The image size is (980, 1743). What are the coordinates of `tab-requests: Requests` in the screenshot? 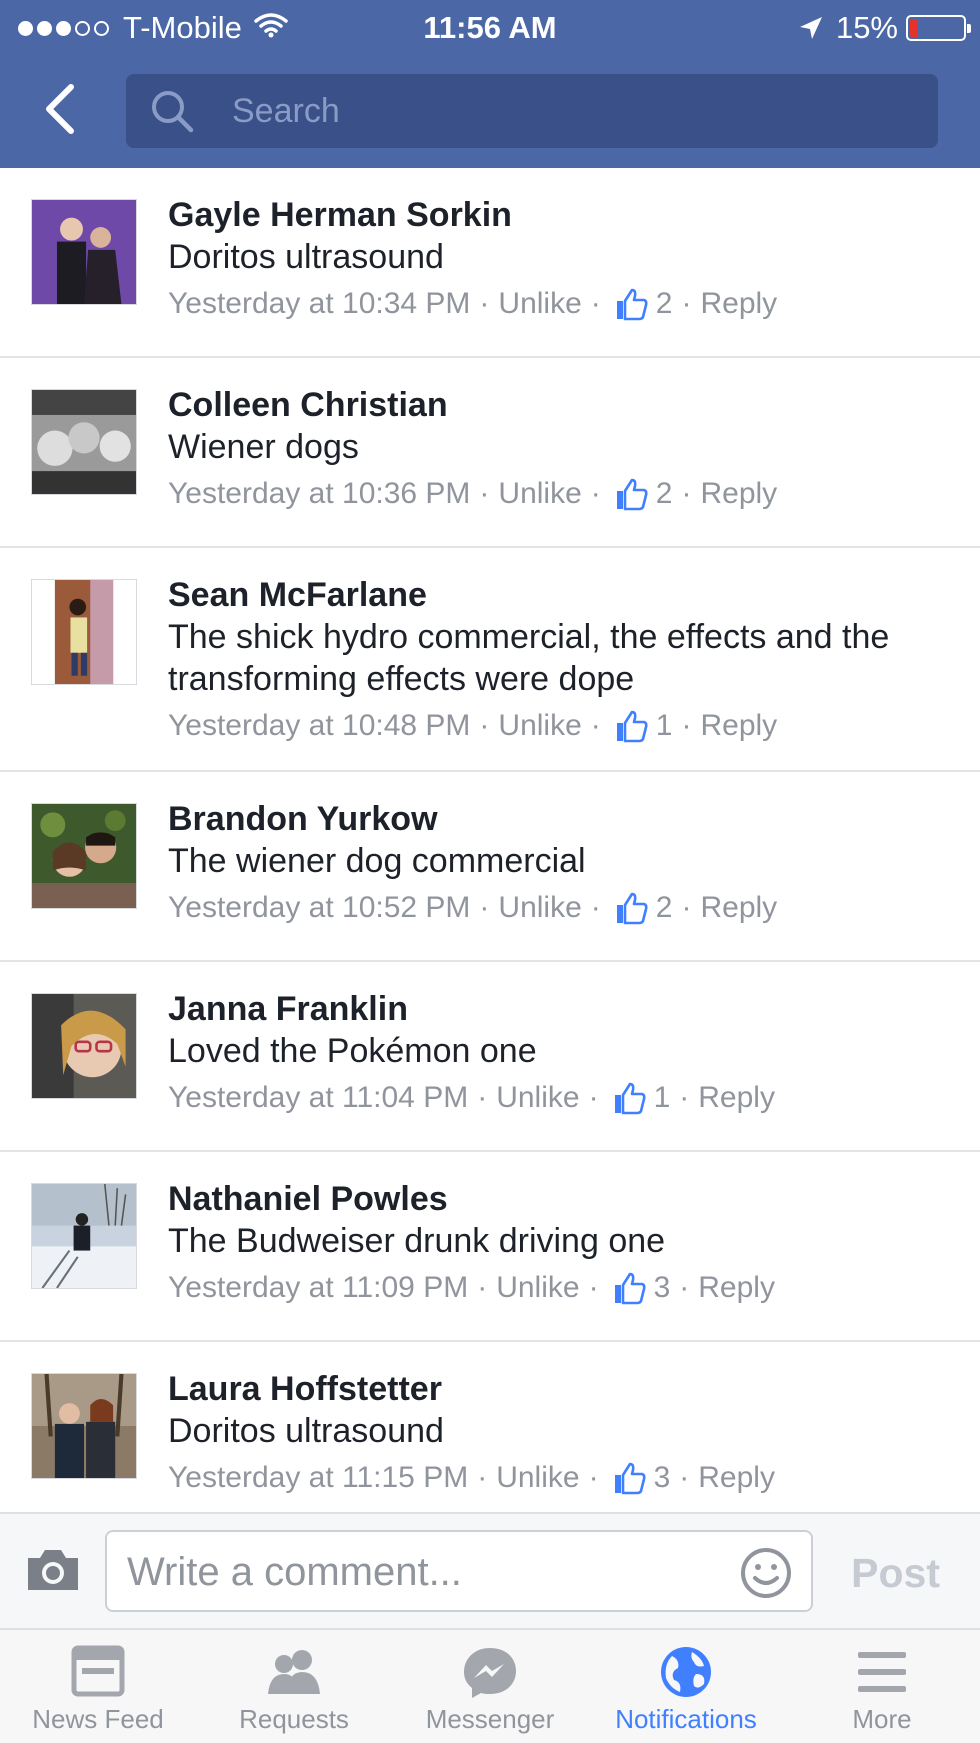 It's located at (294, 1686).